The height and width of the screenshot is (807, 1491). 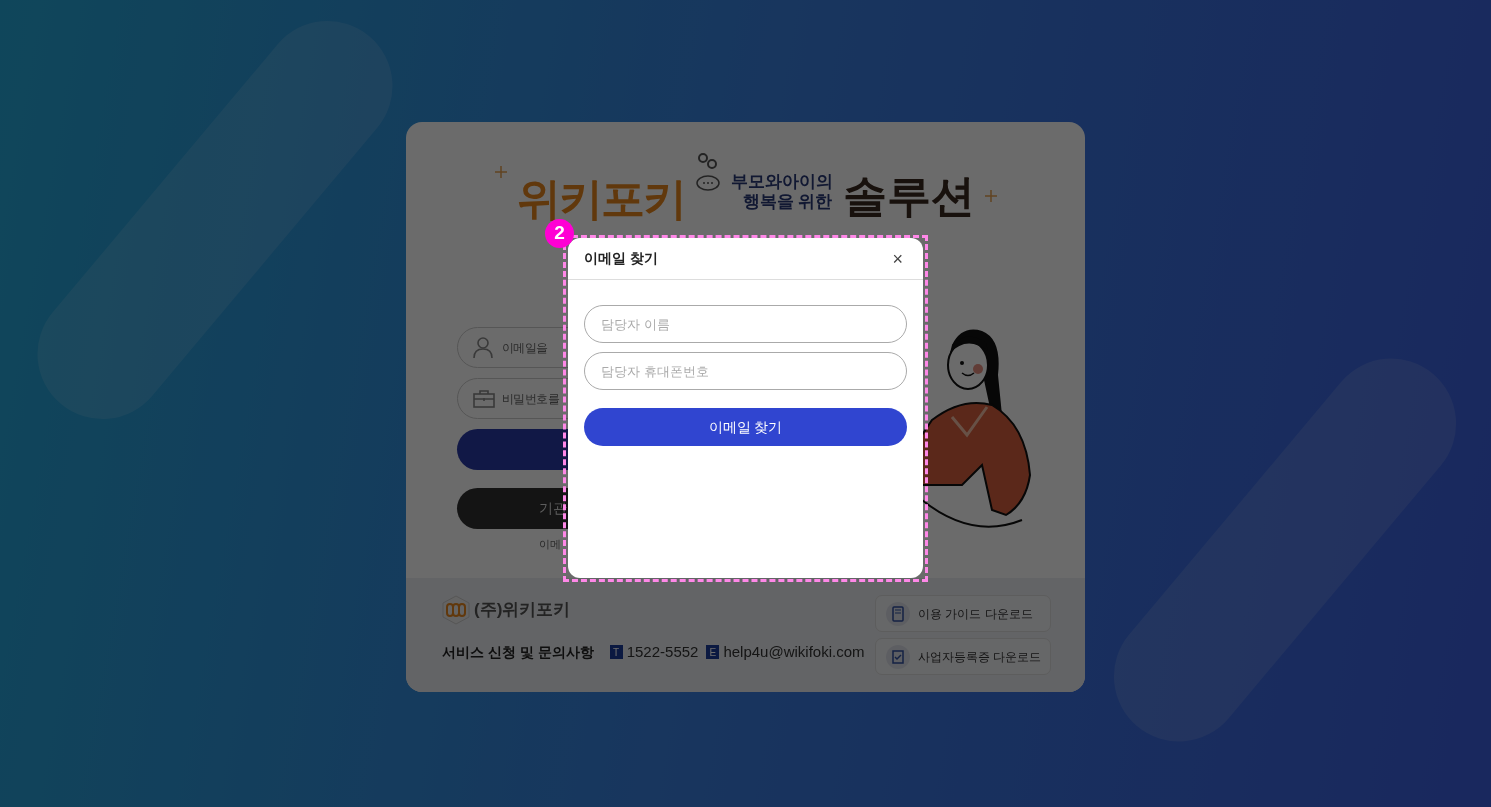 I want to click on tagline-text: 행복을 위한, so click(x=787, y=201).